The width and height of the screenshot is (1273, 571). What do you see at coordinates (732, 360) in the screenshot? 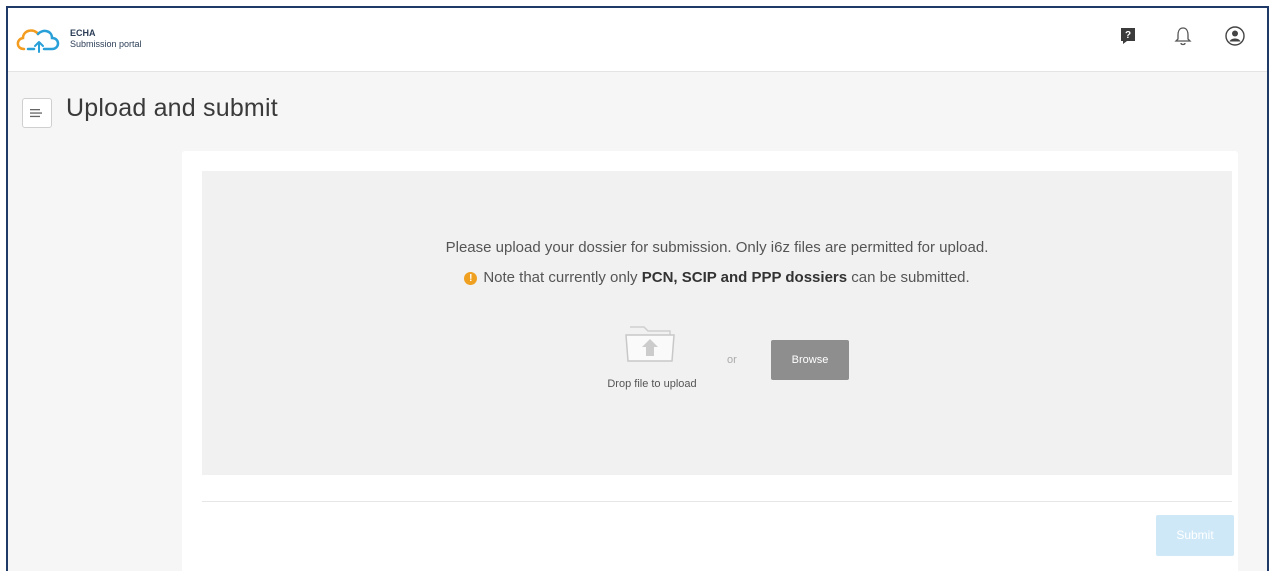
I see `or-label: or` at bounding box center [732, 360].